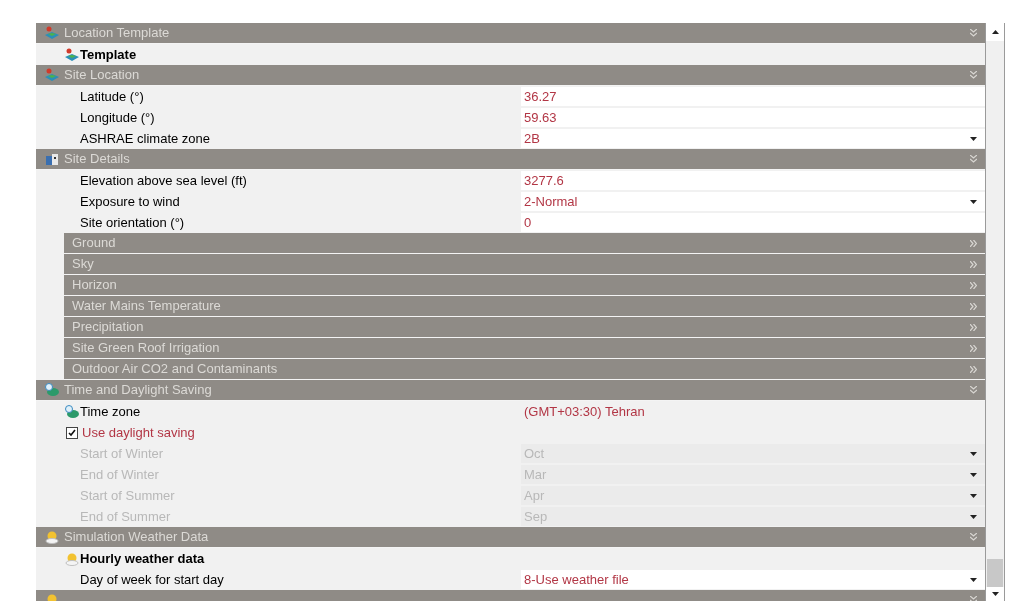 The width and height of the screenshot is (1020, 608). I want to click on section-header: Location Template, so click(510, 33).